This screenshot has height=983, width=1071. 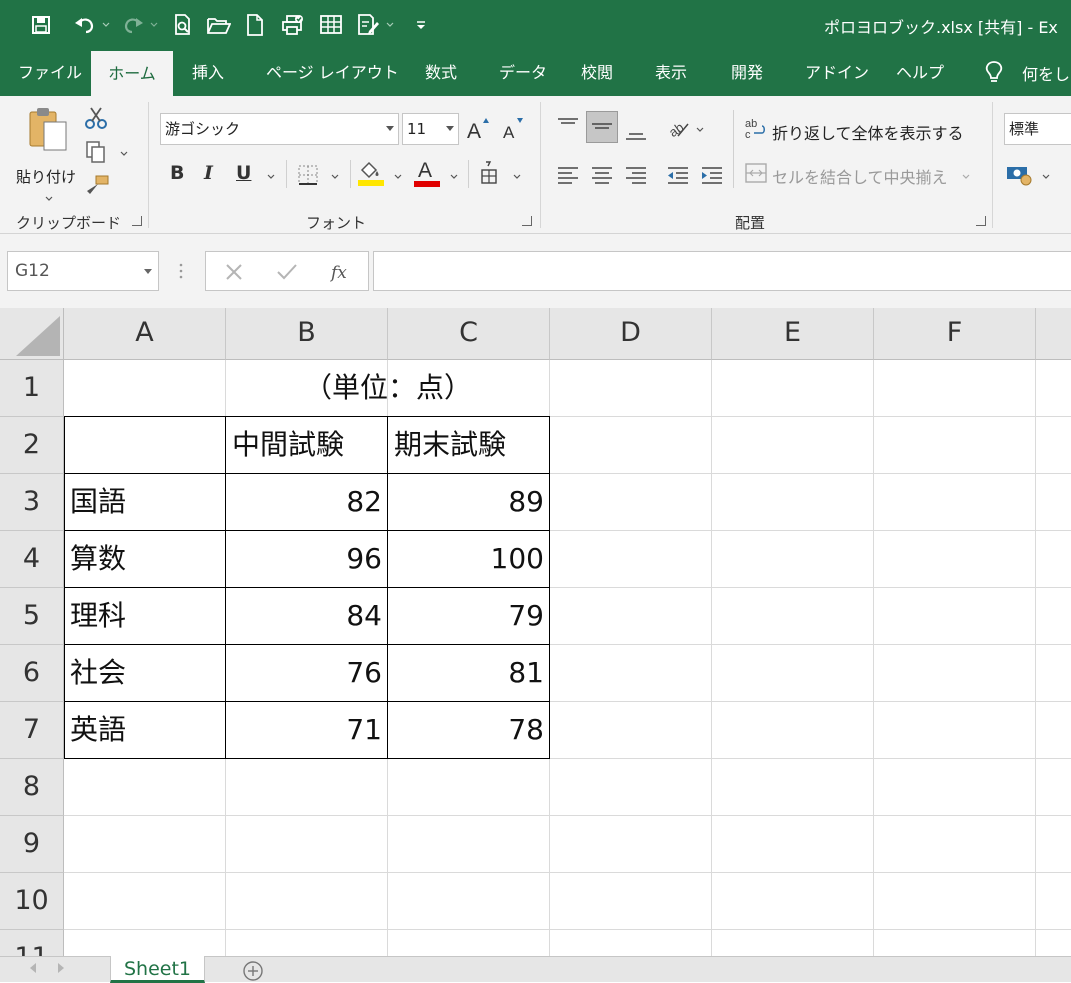 I want to click on tab-page-layout: ページ レイアウト, so click(x=332, y=73).